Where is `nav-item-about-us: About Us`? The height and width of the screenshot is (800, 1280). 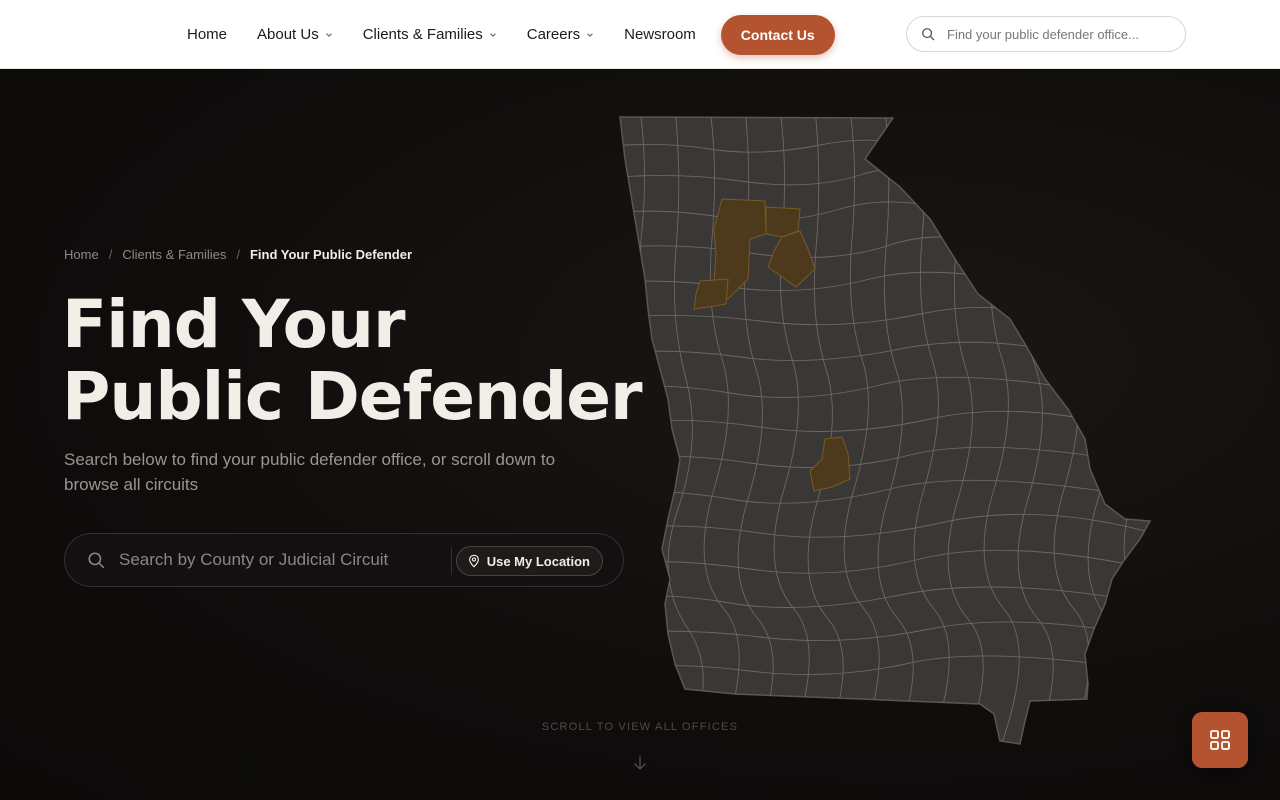
nav-item-about-us: About Us is located at coordinates (295, 34).